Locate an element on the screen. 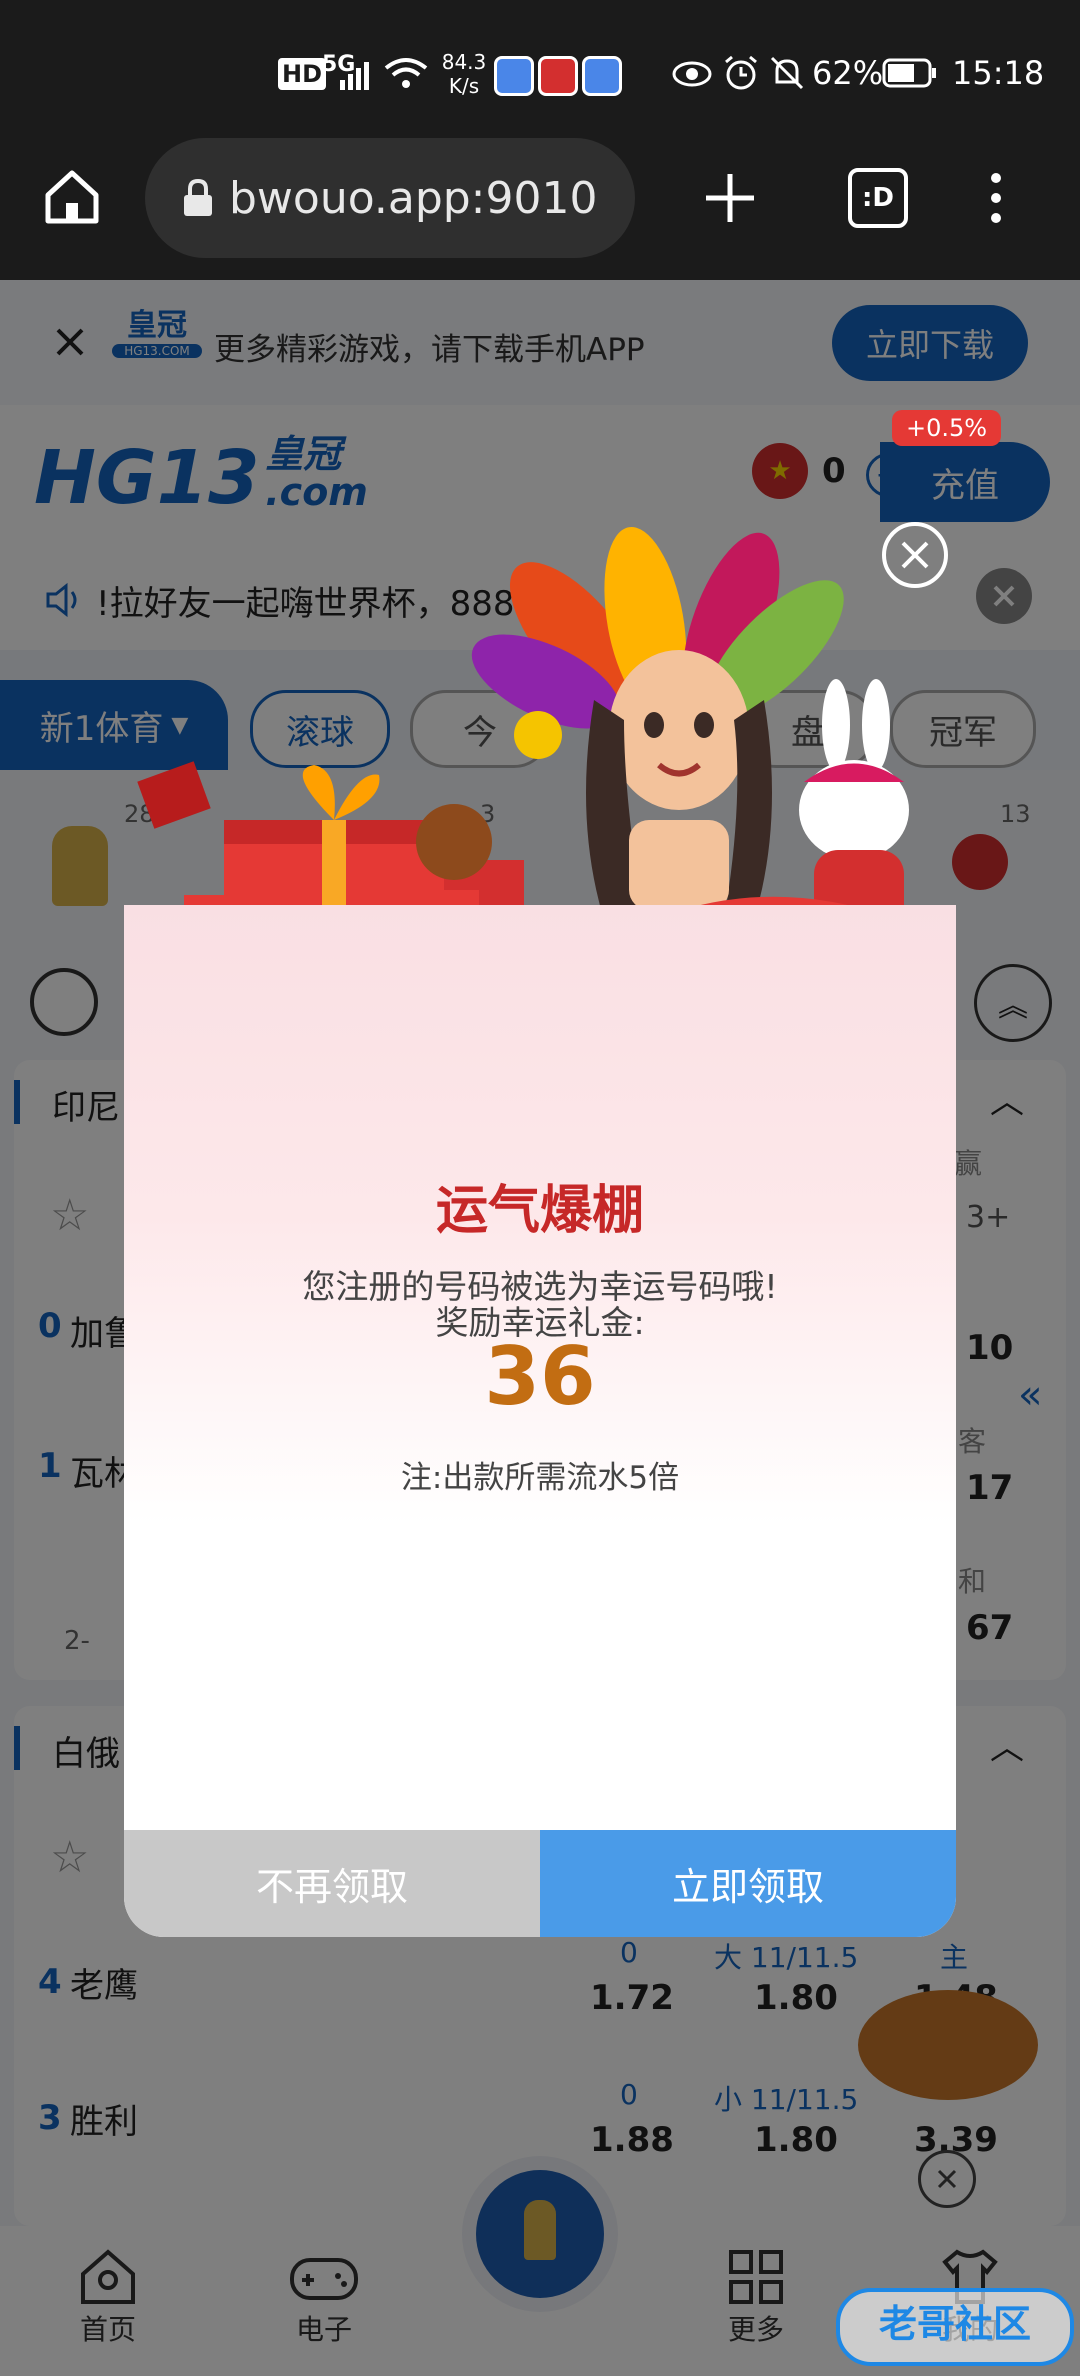 This screenshot has height=2376, width=1080. alarm-icon is located at coordinates (741, 72).